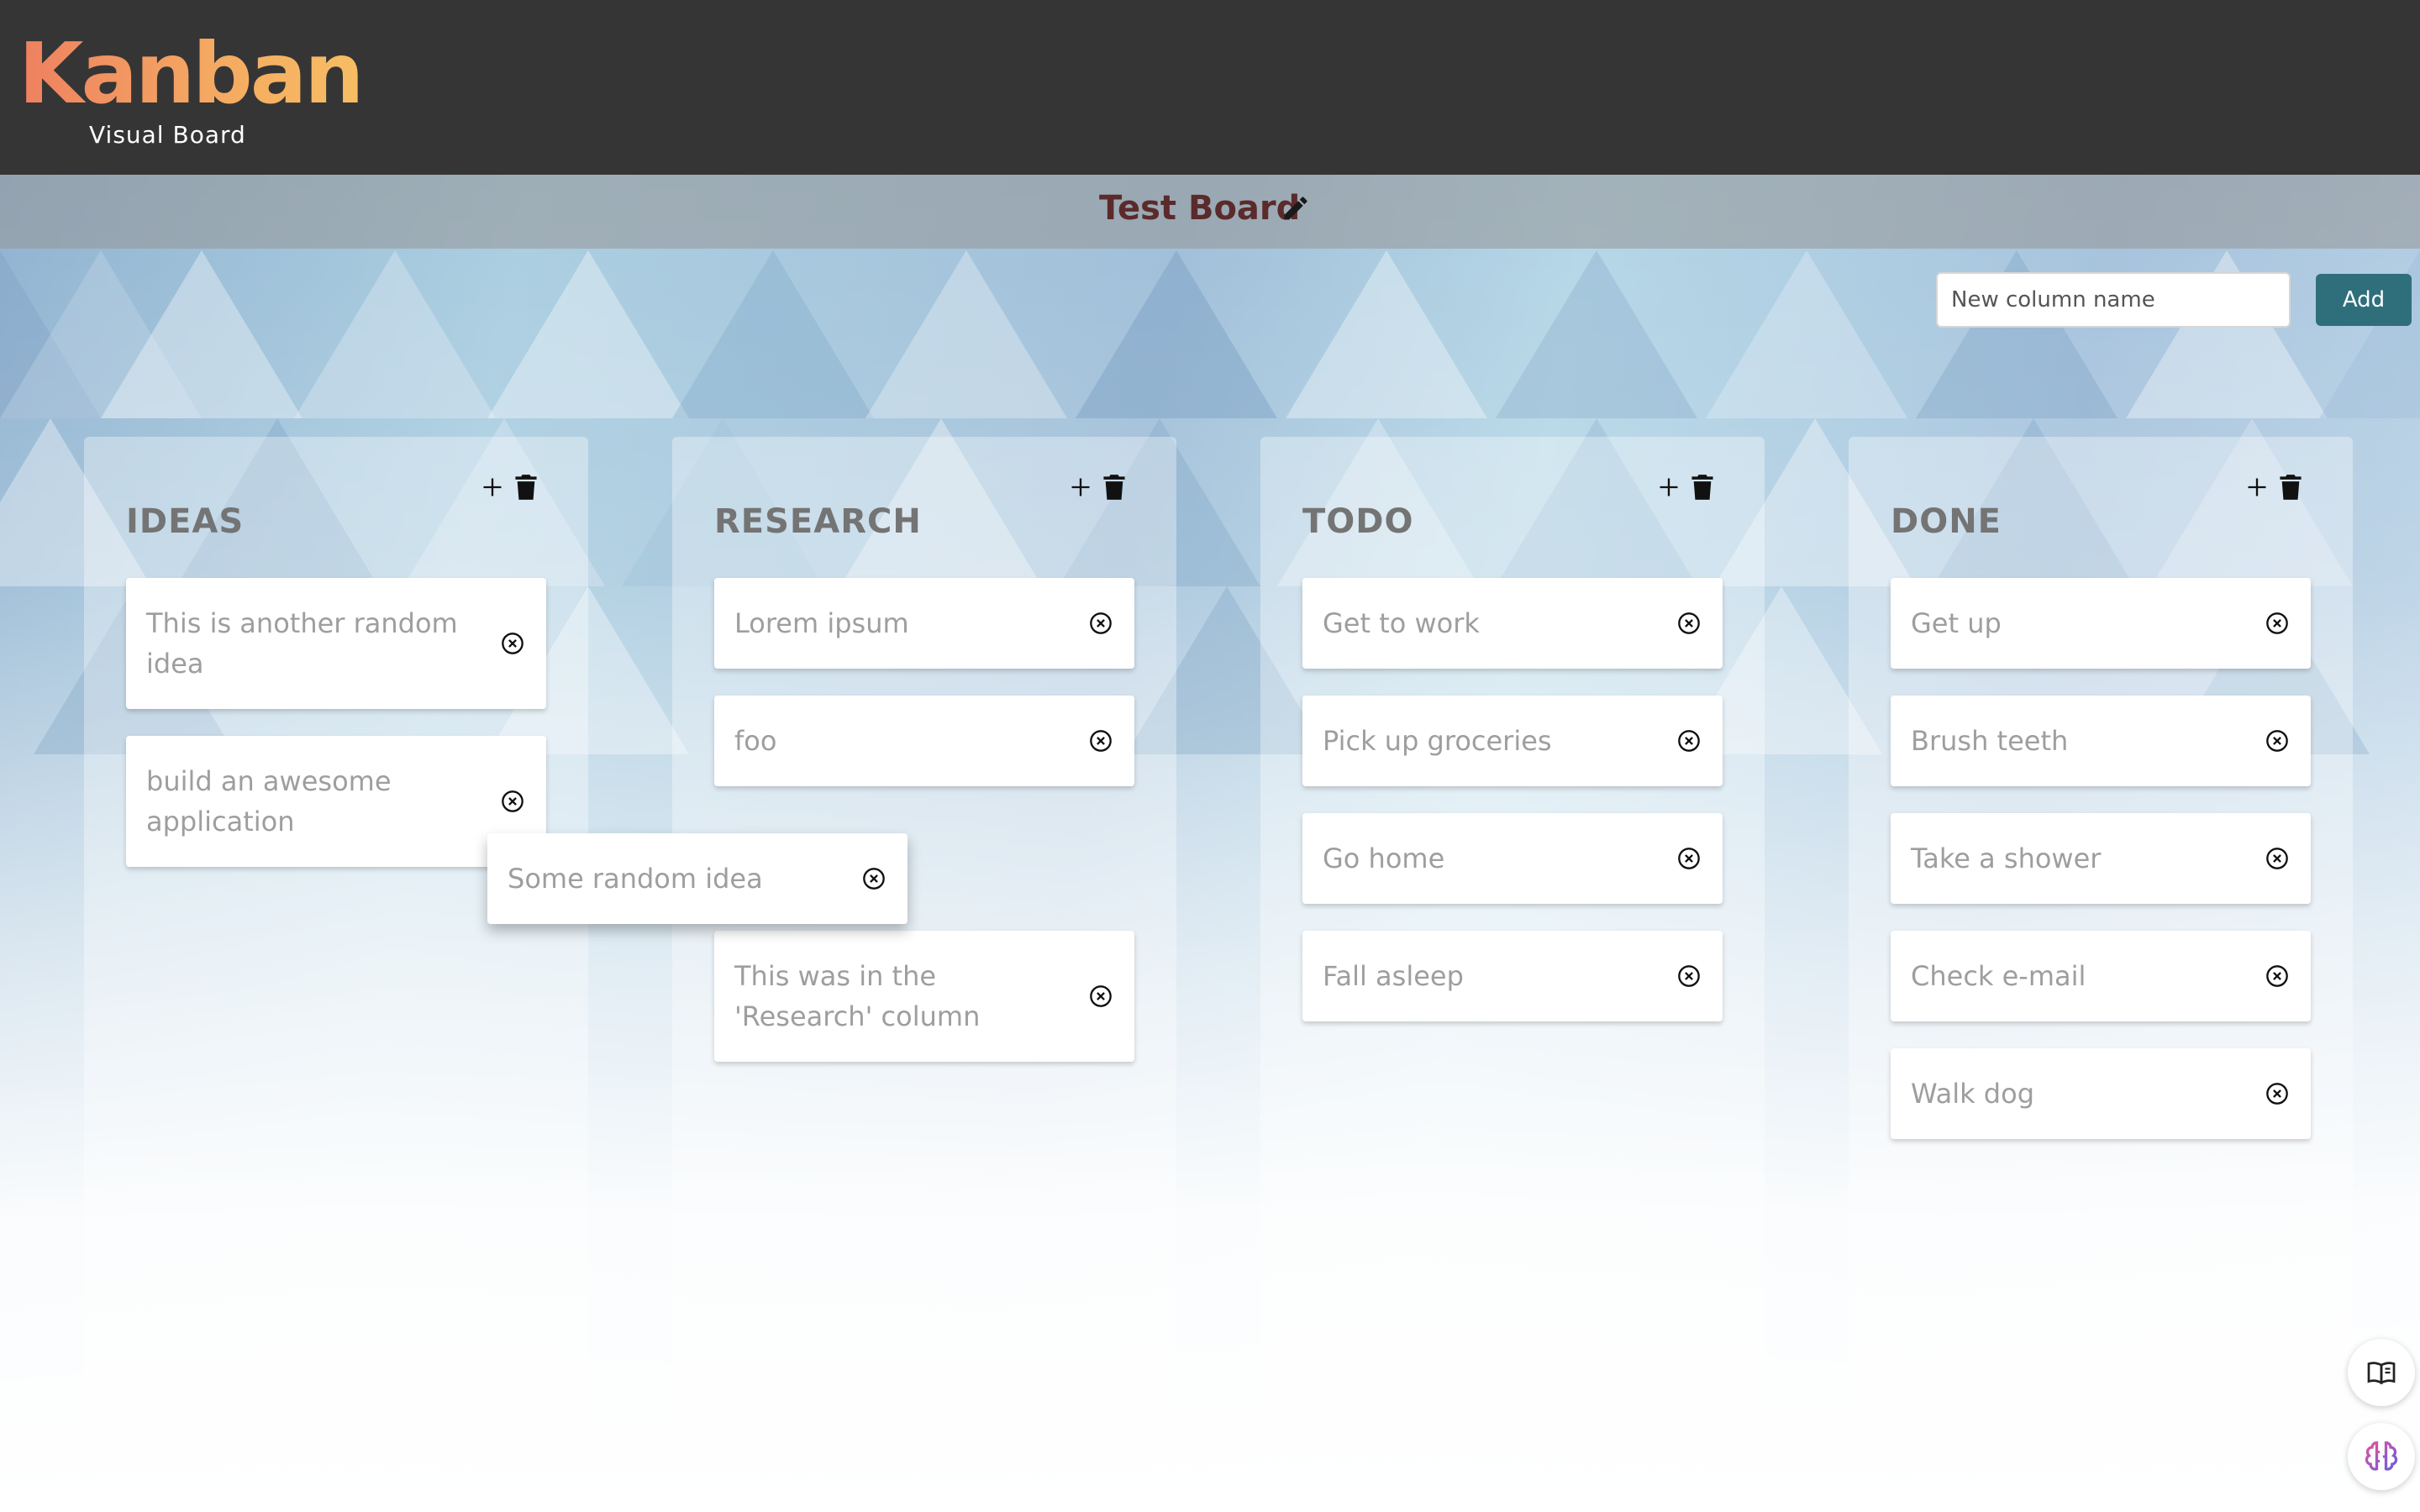 Image resolution: width=2420 pixels, height=1512 pixels. I want to click on column-title: IDEAS, so click(185, 521).